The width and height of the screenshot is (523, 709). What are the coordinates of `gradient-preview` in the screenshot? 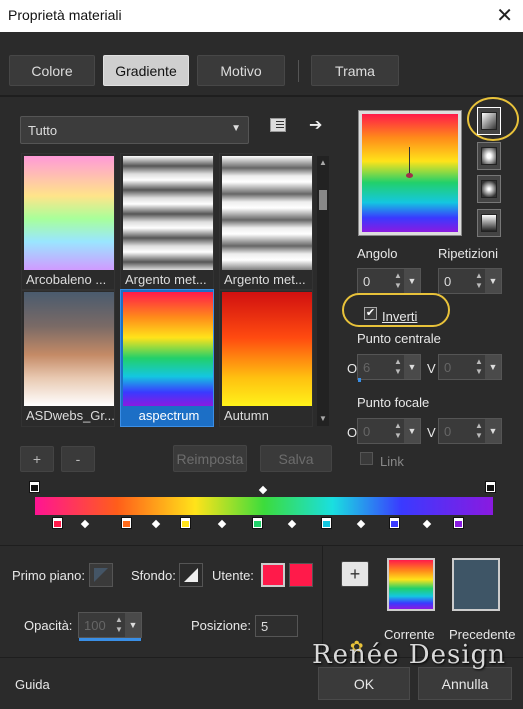 It's located at (410, 173).